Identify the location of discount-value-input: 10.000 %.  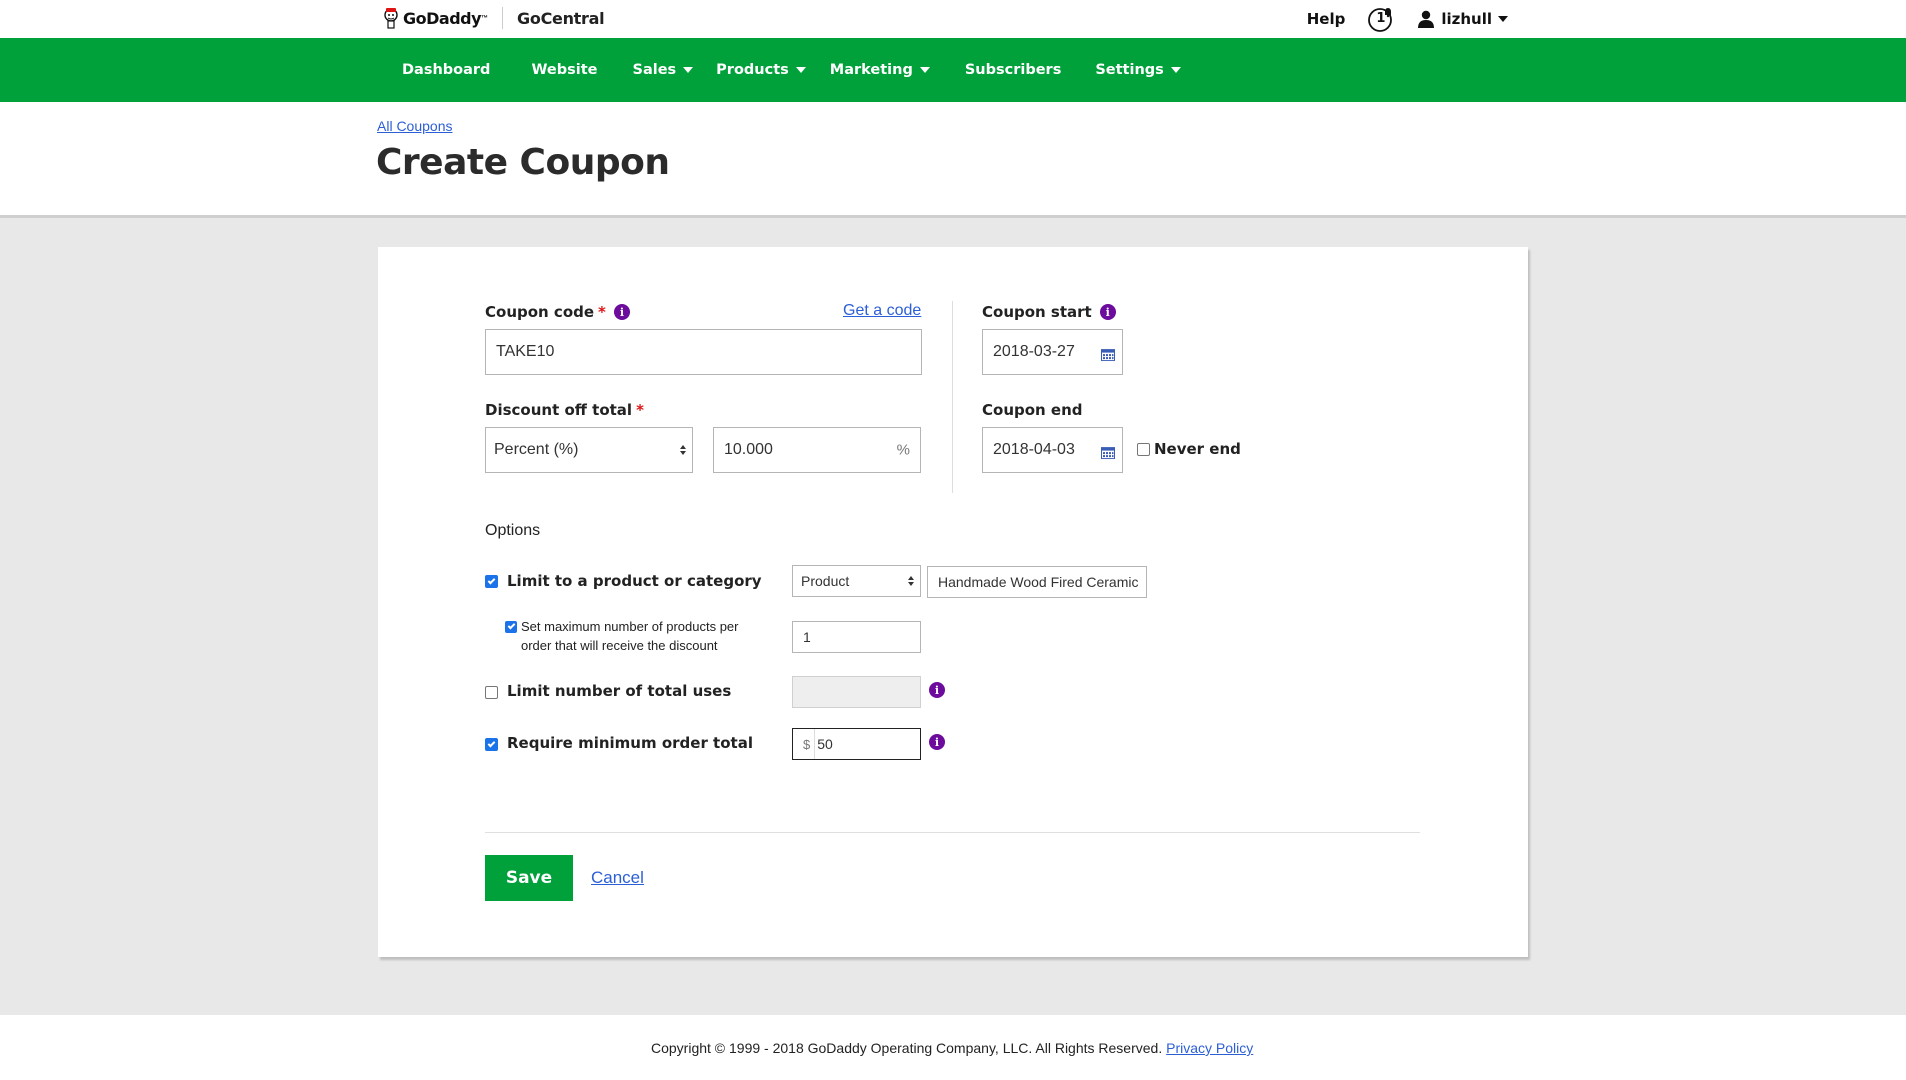
(817, 450).